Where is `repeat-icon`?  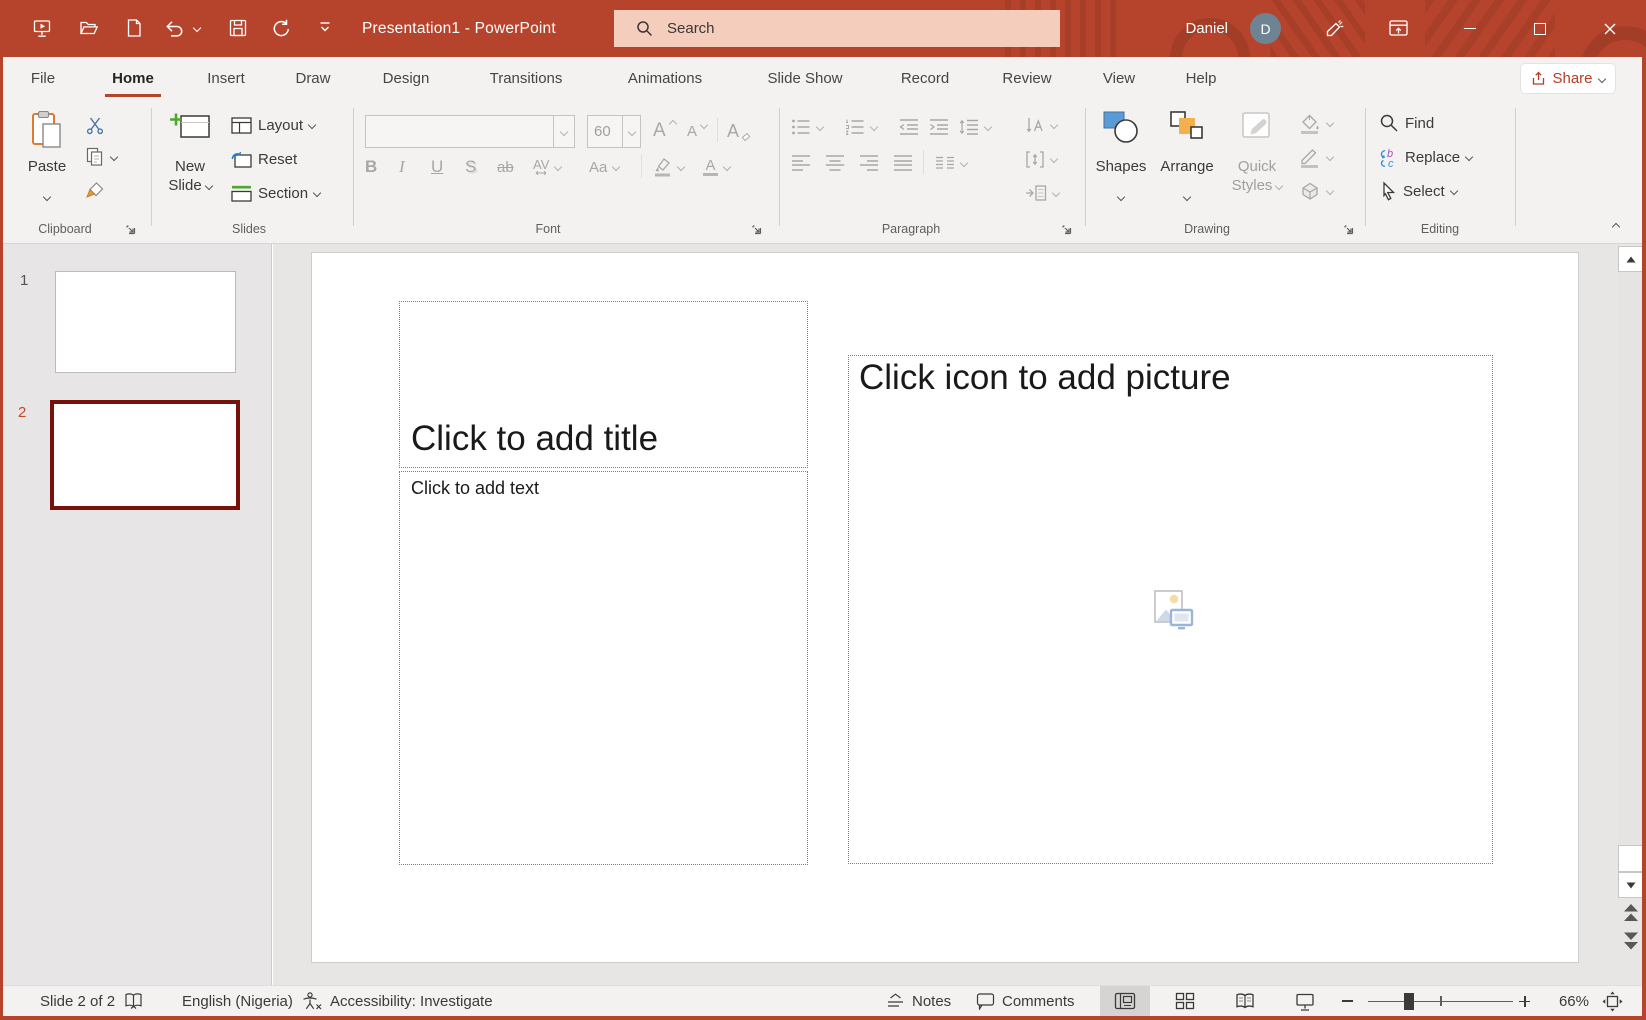 repeat-icon is located at coordinates (281, 28).